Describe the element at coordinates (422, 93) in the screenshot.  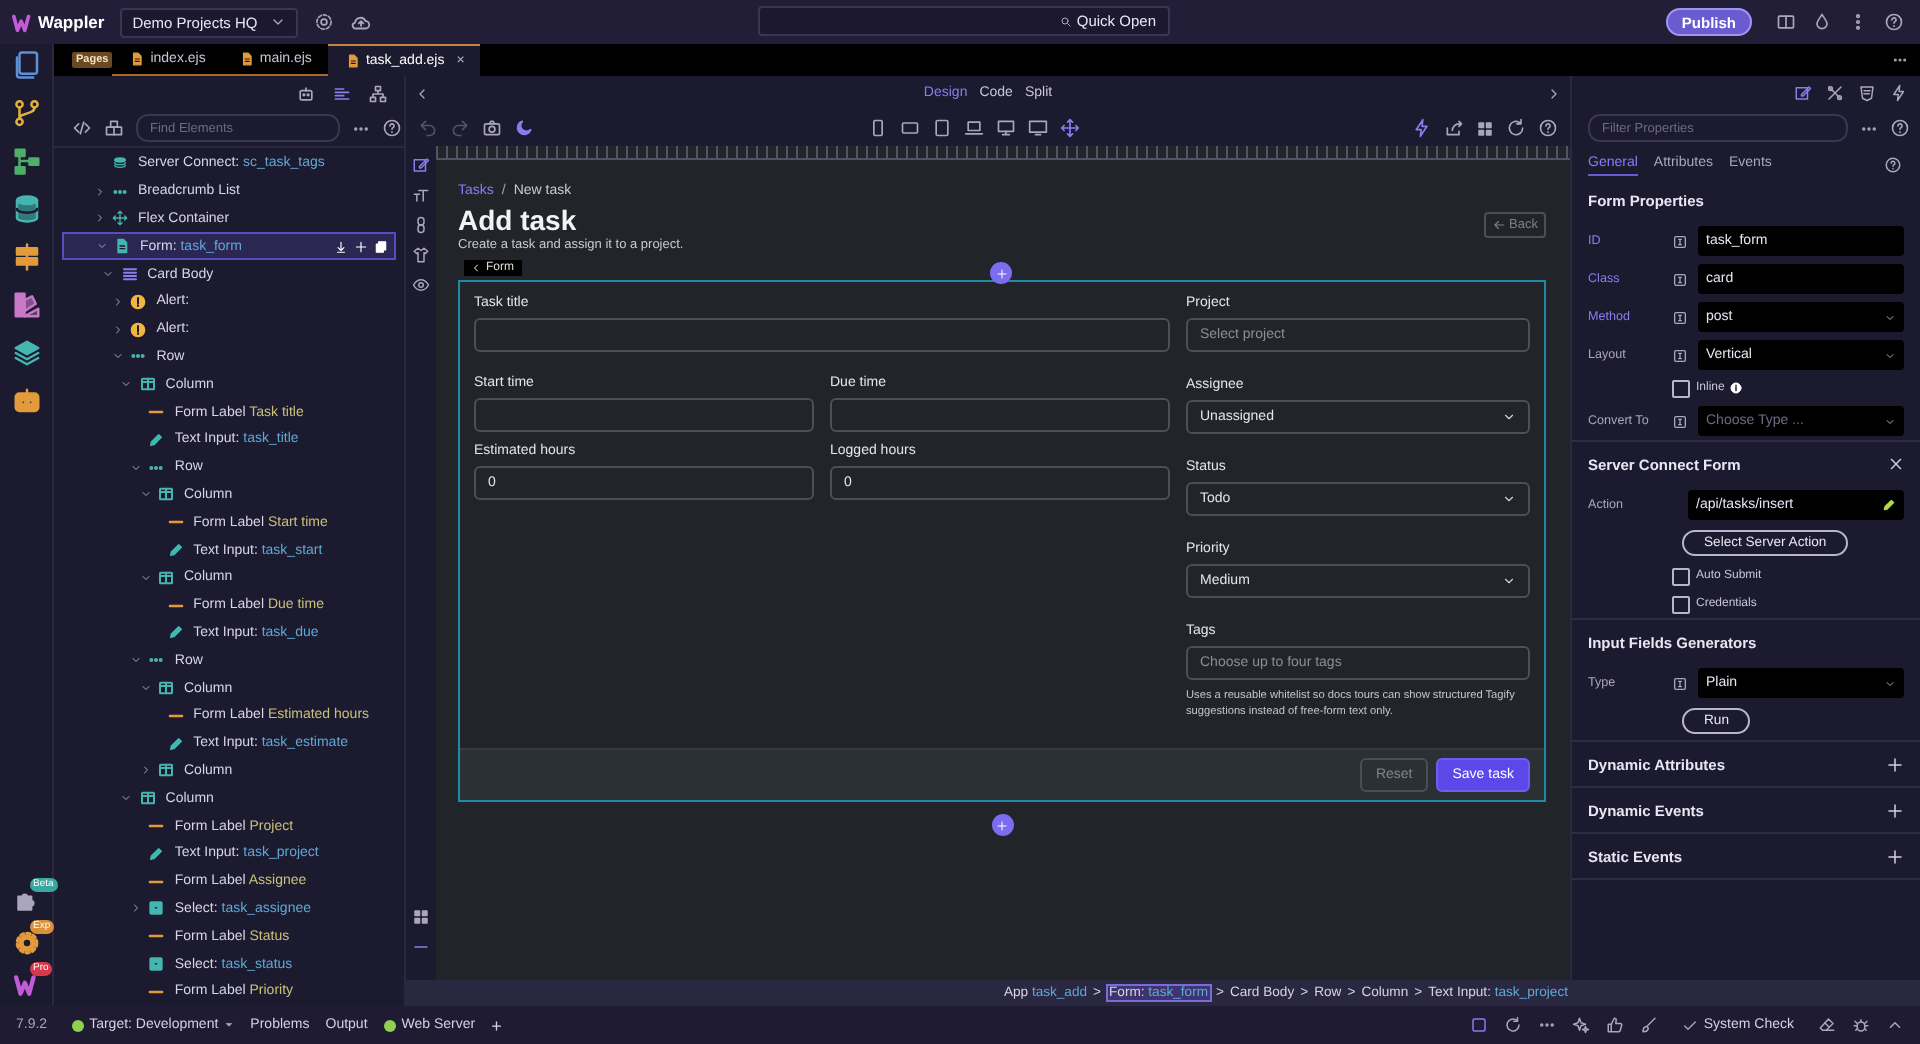
I see `collapse-left-icon` at that location.